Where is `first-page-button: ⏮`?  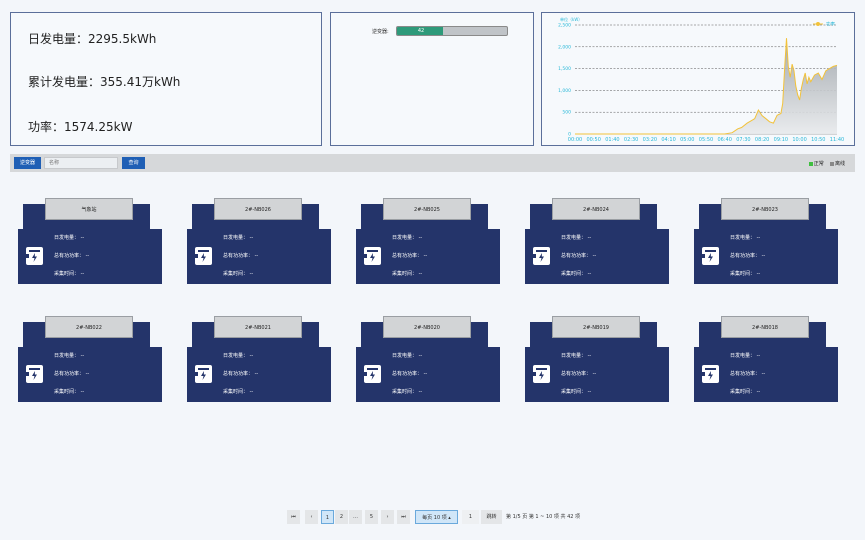 first-page-button: ⏮ is located at coordinates (293, 517).